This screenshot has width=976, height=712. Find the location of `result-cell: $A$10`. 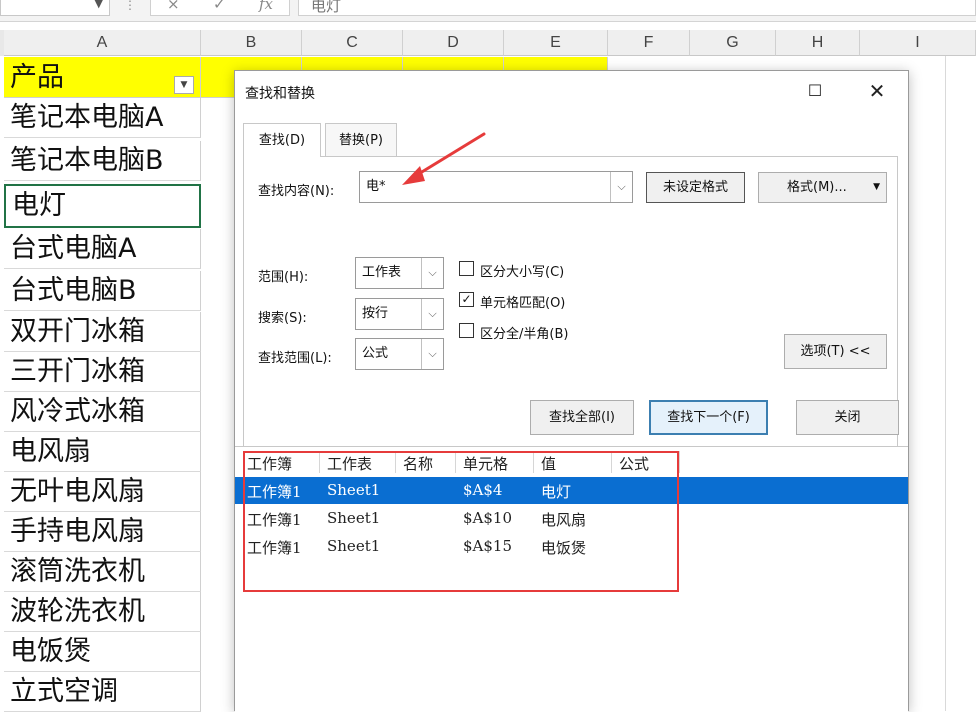

result-cell: $A$10 is located at coordinates (488, 518).